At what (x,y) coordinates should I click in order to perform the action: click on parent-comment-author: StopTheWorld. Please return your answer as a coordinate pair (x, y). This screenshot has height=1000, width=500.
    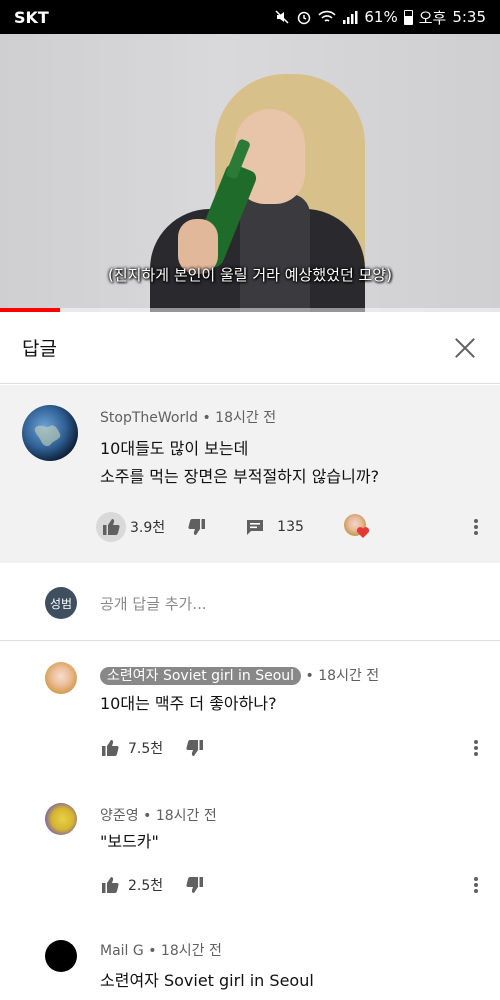
    Looking at the image, I should click on (149, 418).